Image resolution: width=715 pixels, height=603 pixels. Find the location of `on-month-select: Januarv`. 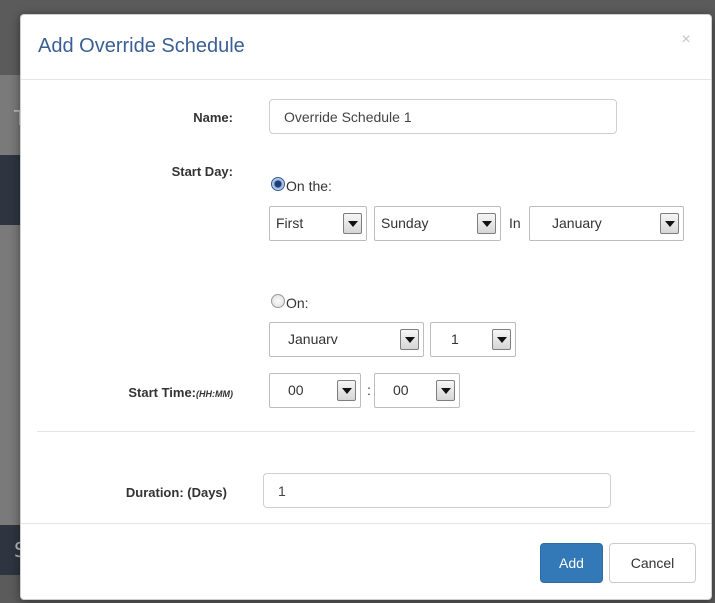

on-month-select: Januarv is located at coordinates (346, 339).